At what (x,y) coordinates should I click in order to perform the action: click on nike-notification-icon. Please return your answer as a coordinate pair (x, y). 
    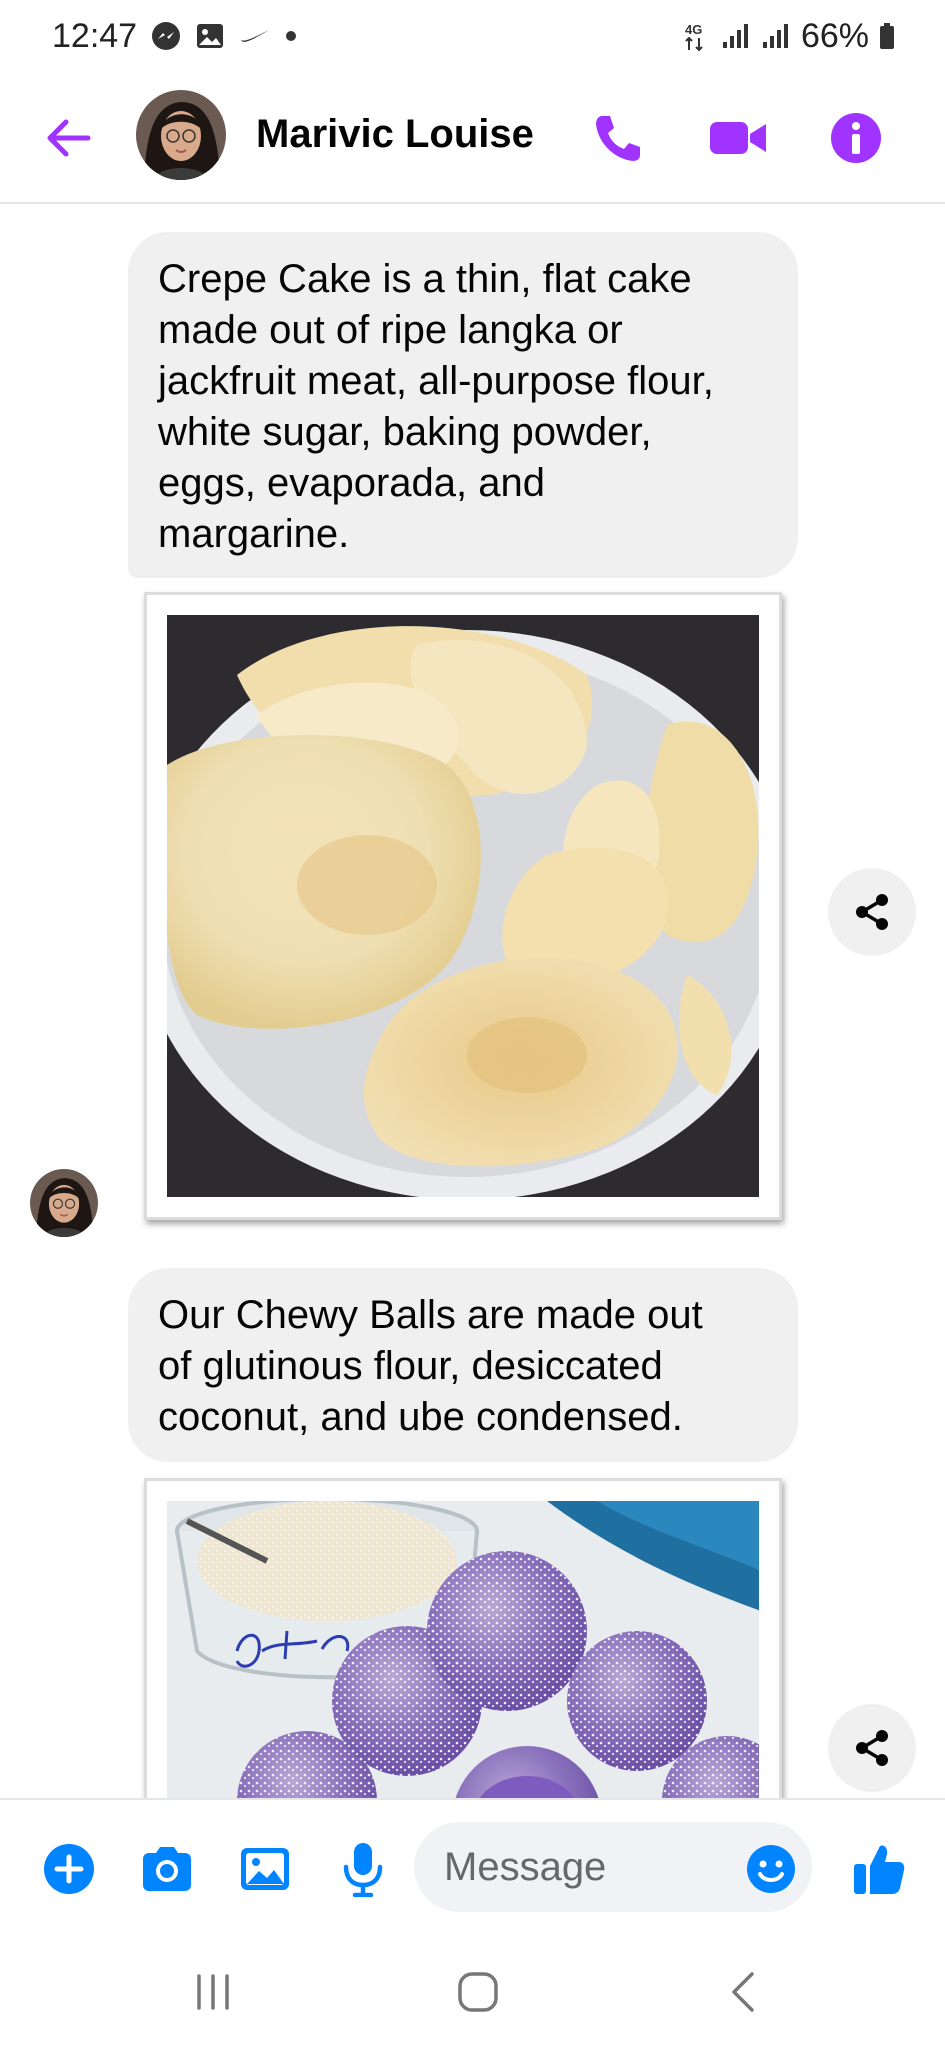
    Looking at the image, I should click on (255, 36).